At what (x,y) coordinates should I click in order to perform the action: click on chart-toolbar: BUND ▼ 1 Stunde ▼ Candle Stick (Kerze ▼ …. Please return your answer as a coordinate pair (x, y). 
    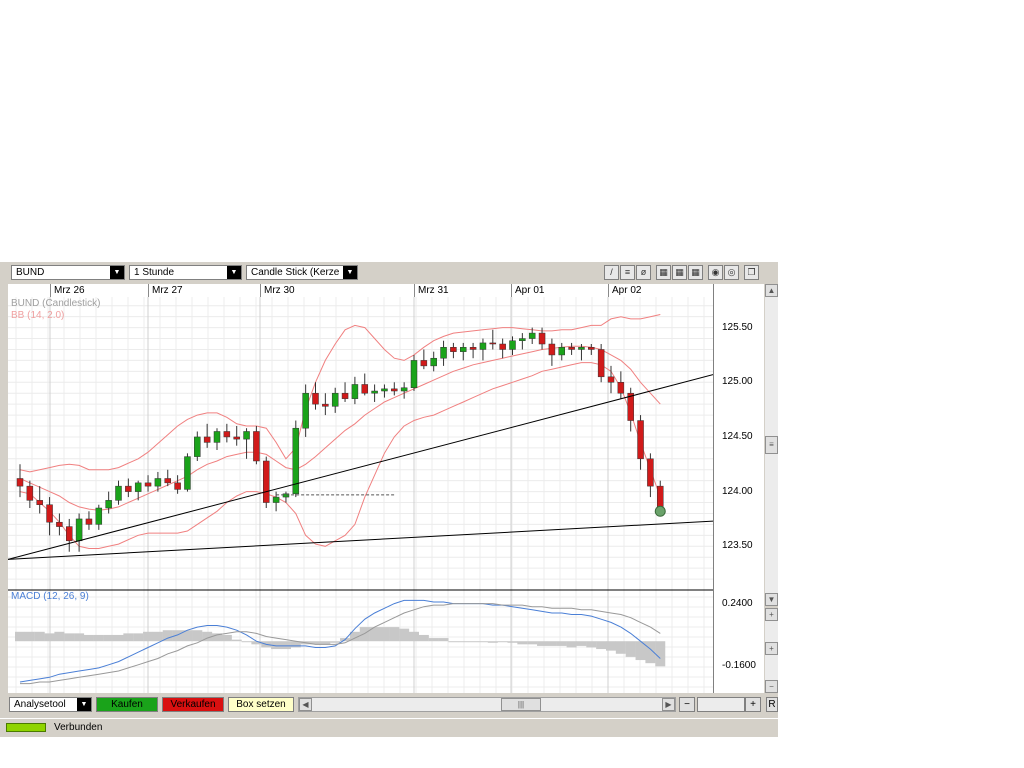
    Looking at the image, I should click on (389, 273).